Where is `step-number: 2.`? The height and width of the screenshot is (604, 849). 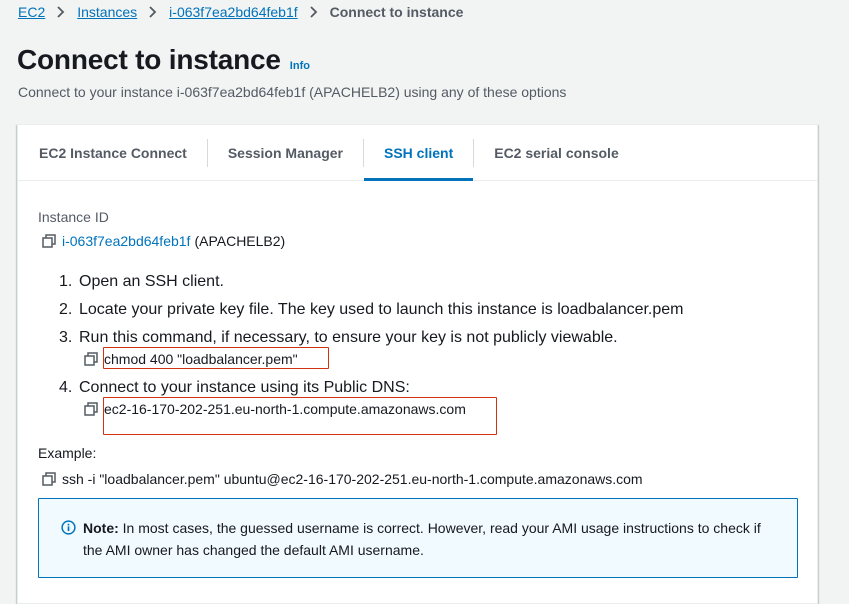
step-number: 2. is located at coordinates (66, 309).